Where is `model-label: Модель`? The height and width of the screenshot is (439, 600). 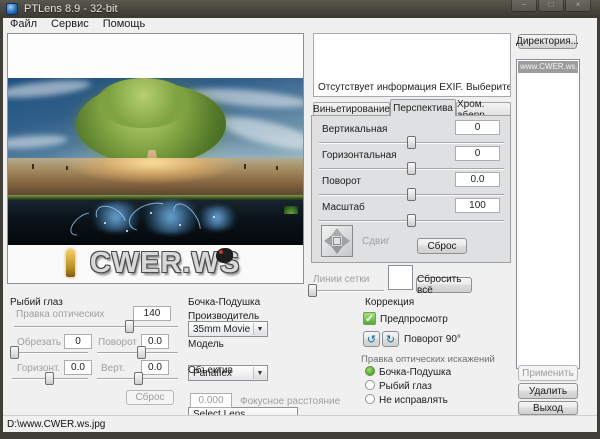
model-label: Модель is located at coordinates (206, 344).